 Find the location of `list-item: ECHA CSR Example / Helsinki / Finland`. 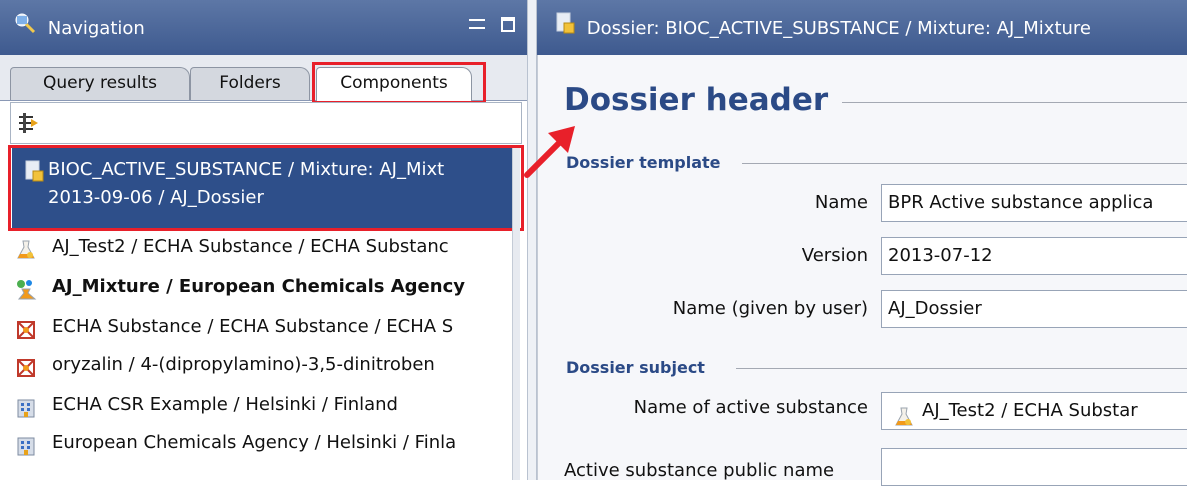

list-item: ECHA CSR Example / Helsinki / Finland is located at coordinates (259, 405).